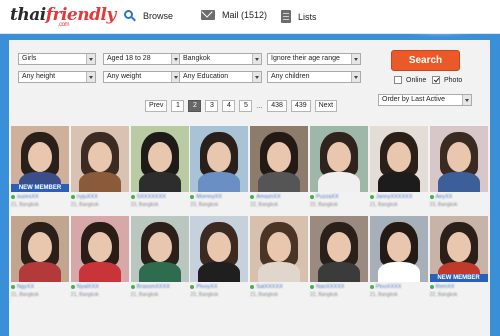 This screenshot has width=500, height=336. I want to click on page-button: 439, so click(300, 106).